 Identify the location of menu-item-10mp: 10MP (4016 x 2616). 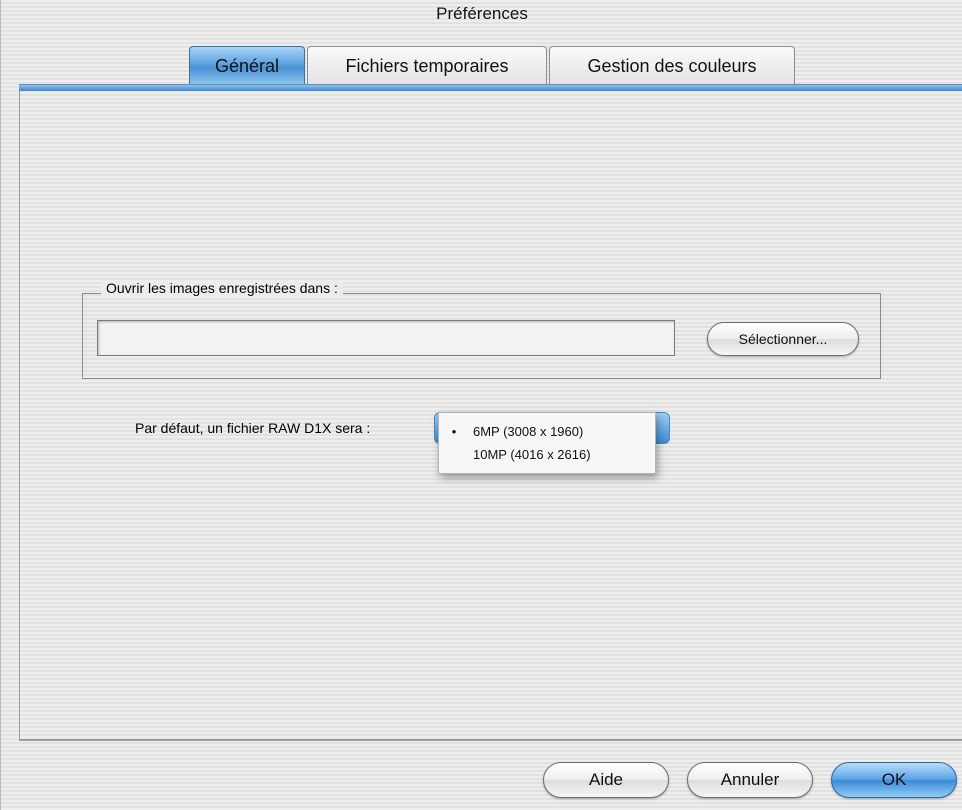
(548, 455).